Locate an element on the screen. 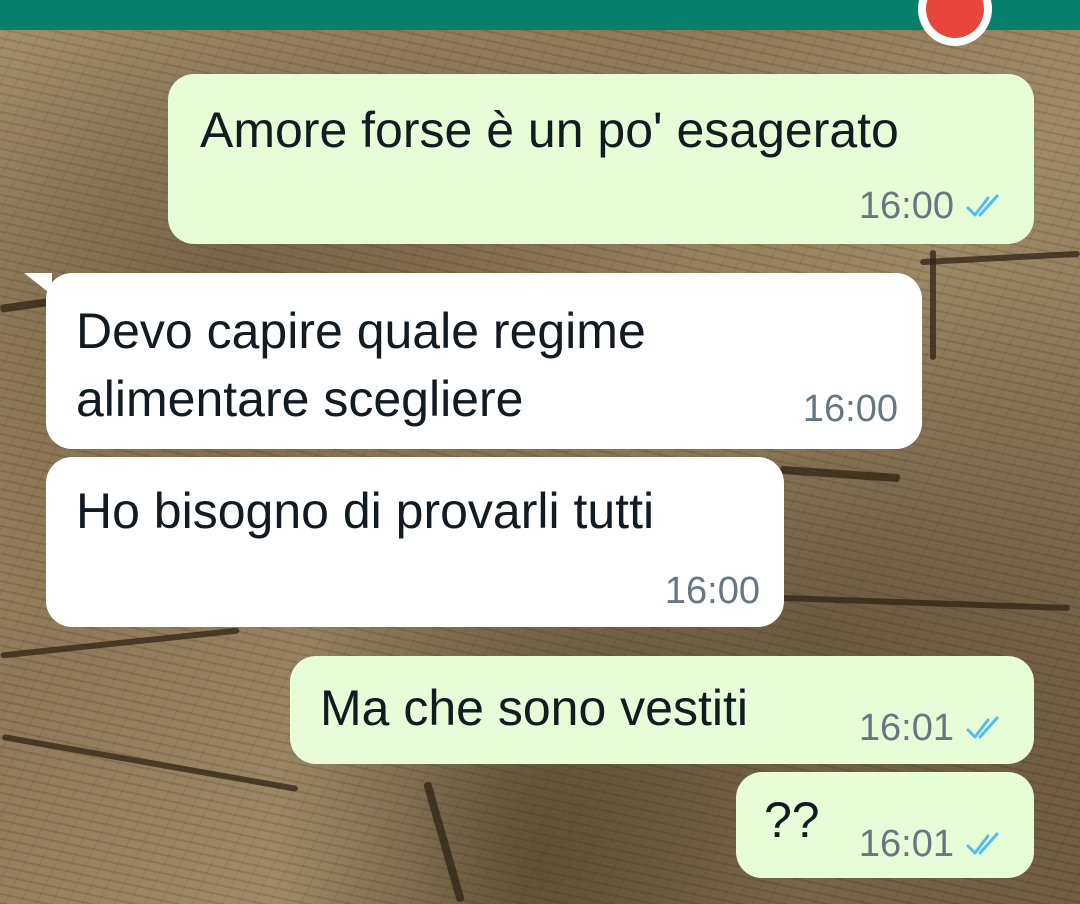 The image size is (1080, 904). emoji-face is located at coordinates (955, 19).